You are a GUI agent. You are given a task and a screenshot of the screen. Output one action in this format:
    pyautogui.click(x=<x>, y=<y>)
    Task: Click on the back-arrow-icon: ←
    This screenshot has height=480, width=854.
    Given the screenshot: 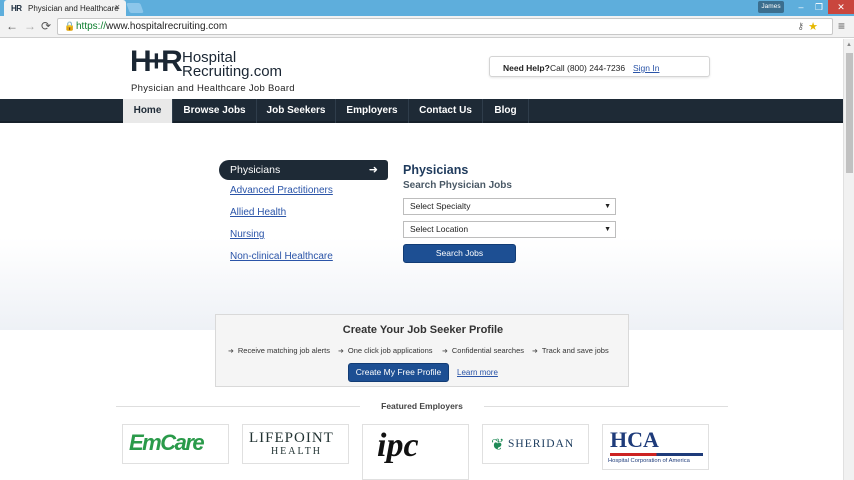 What is the action you would take?
    pyautogui.click(x=12, y=26)
    